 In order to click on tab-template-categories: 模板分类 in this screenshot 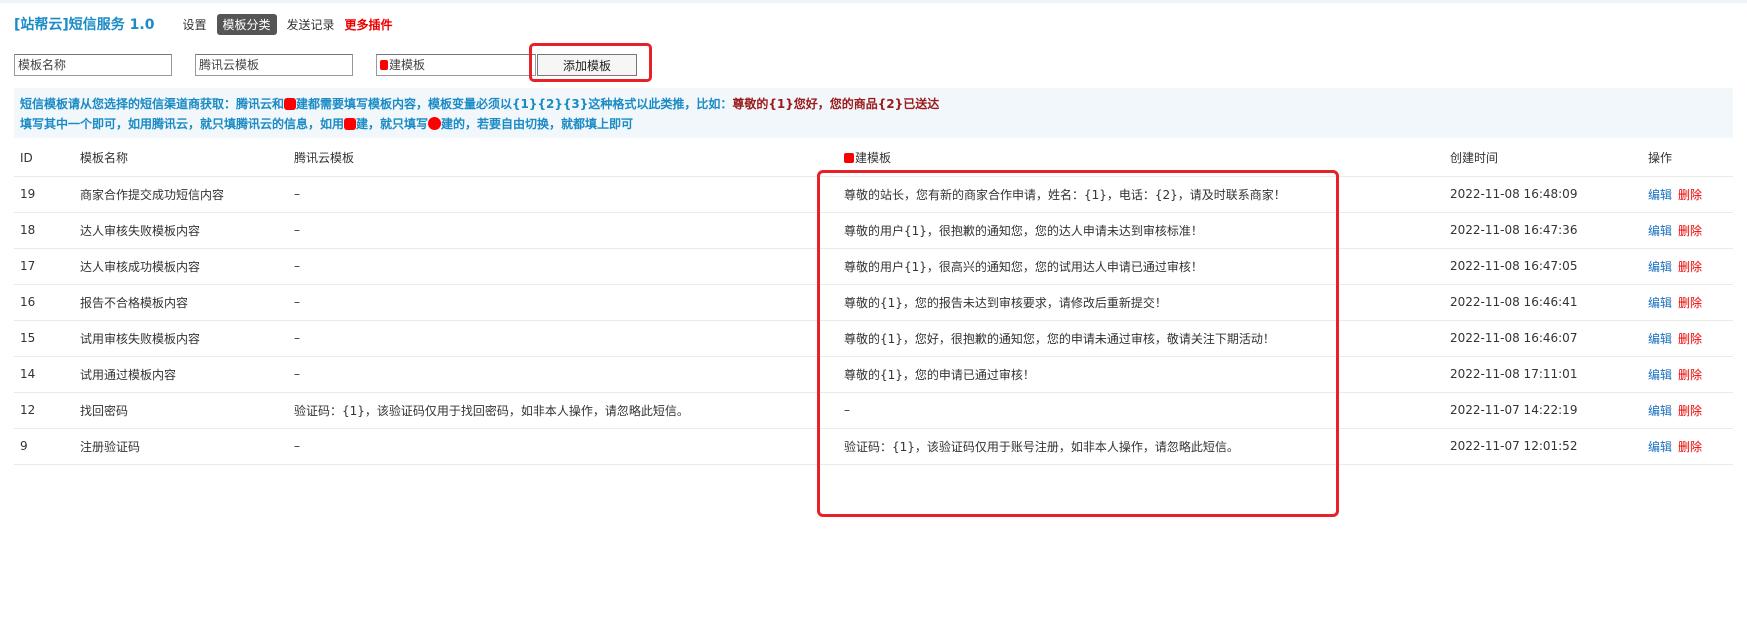, I will do `click(246, 24)`.